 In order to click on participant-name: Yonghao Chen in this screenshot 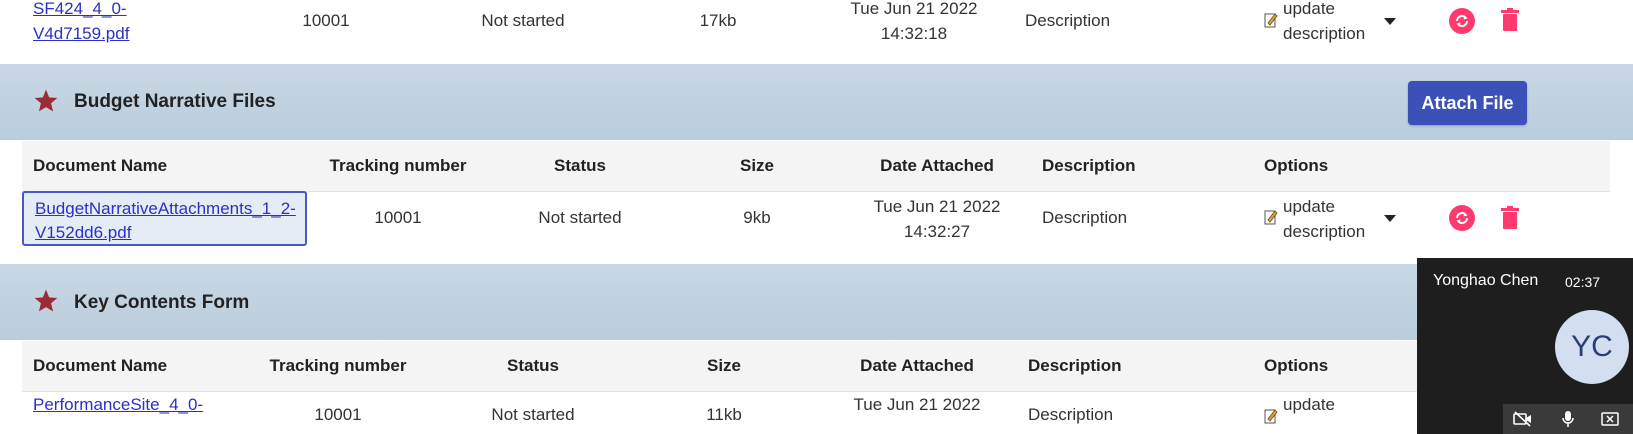, I will do `click(1486, 280)`.